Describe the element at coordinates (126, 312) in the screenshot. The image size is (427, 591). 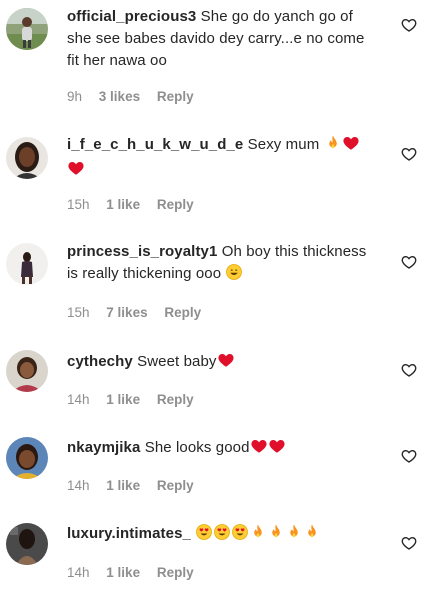
I see `comment-likes: 7 likes` at that location.